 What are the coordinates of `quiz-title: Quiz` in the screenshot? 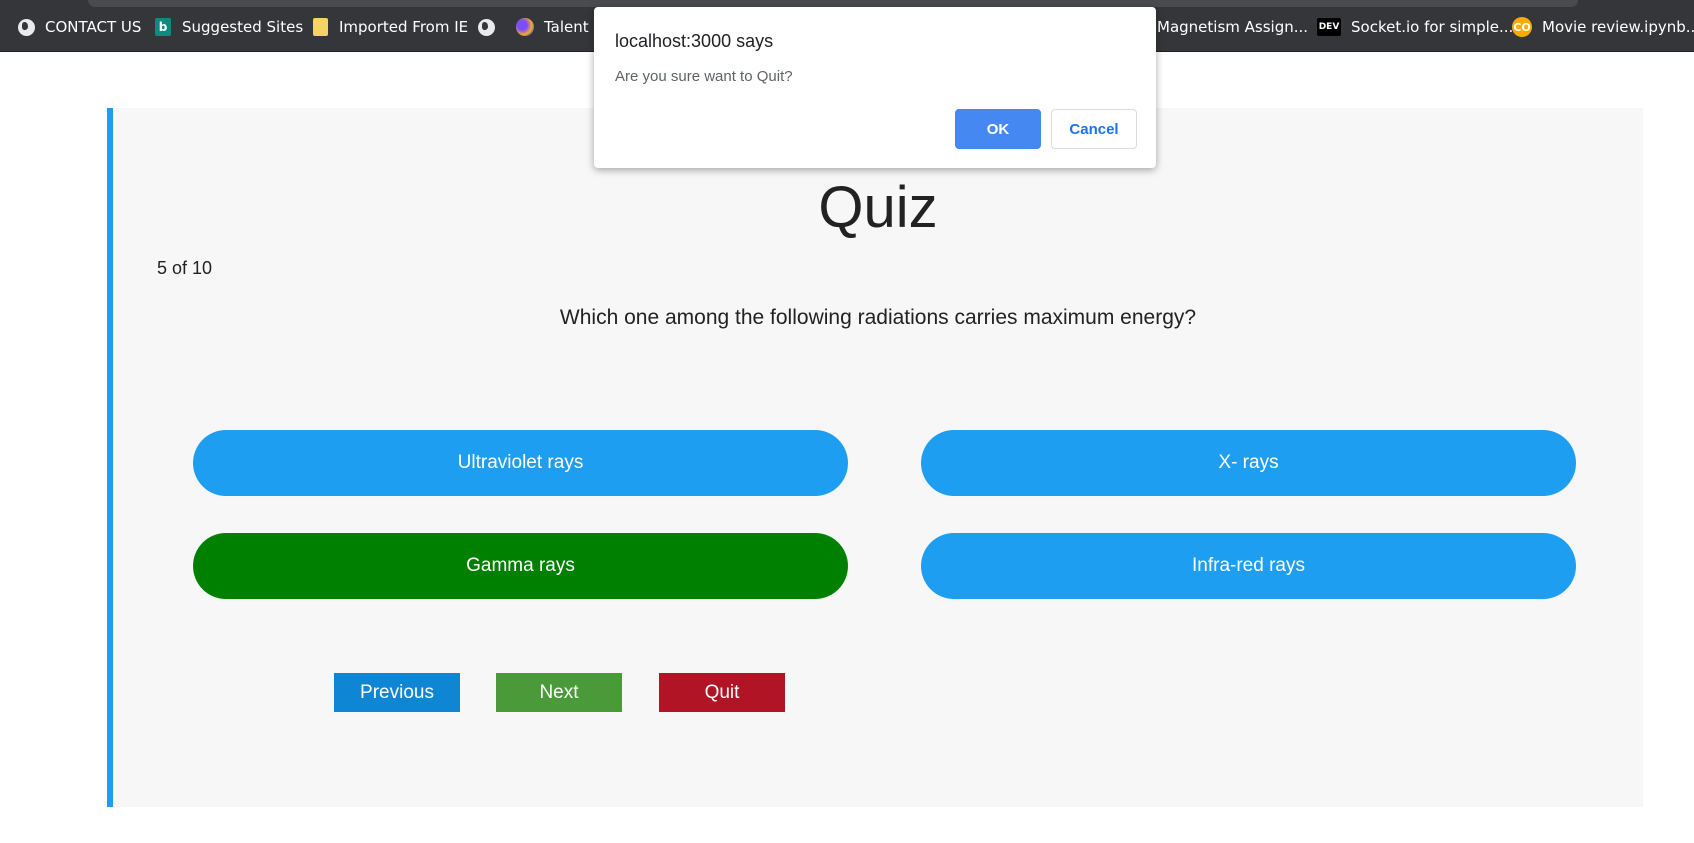 It's located at (878, 207).